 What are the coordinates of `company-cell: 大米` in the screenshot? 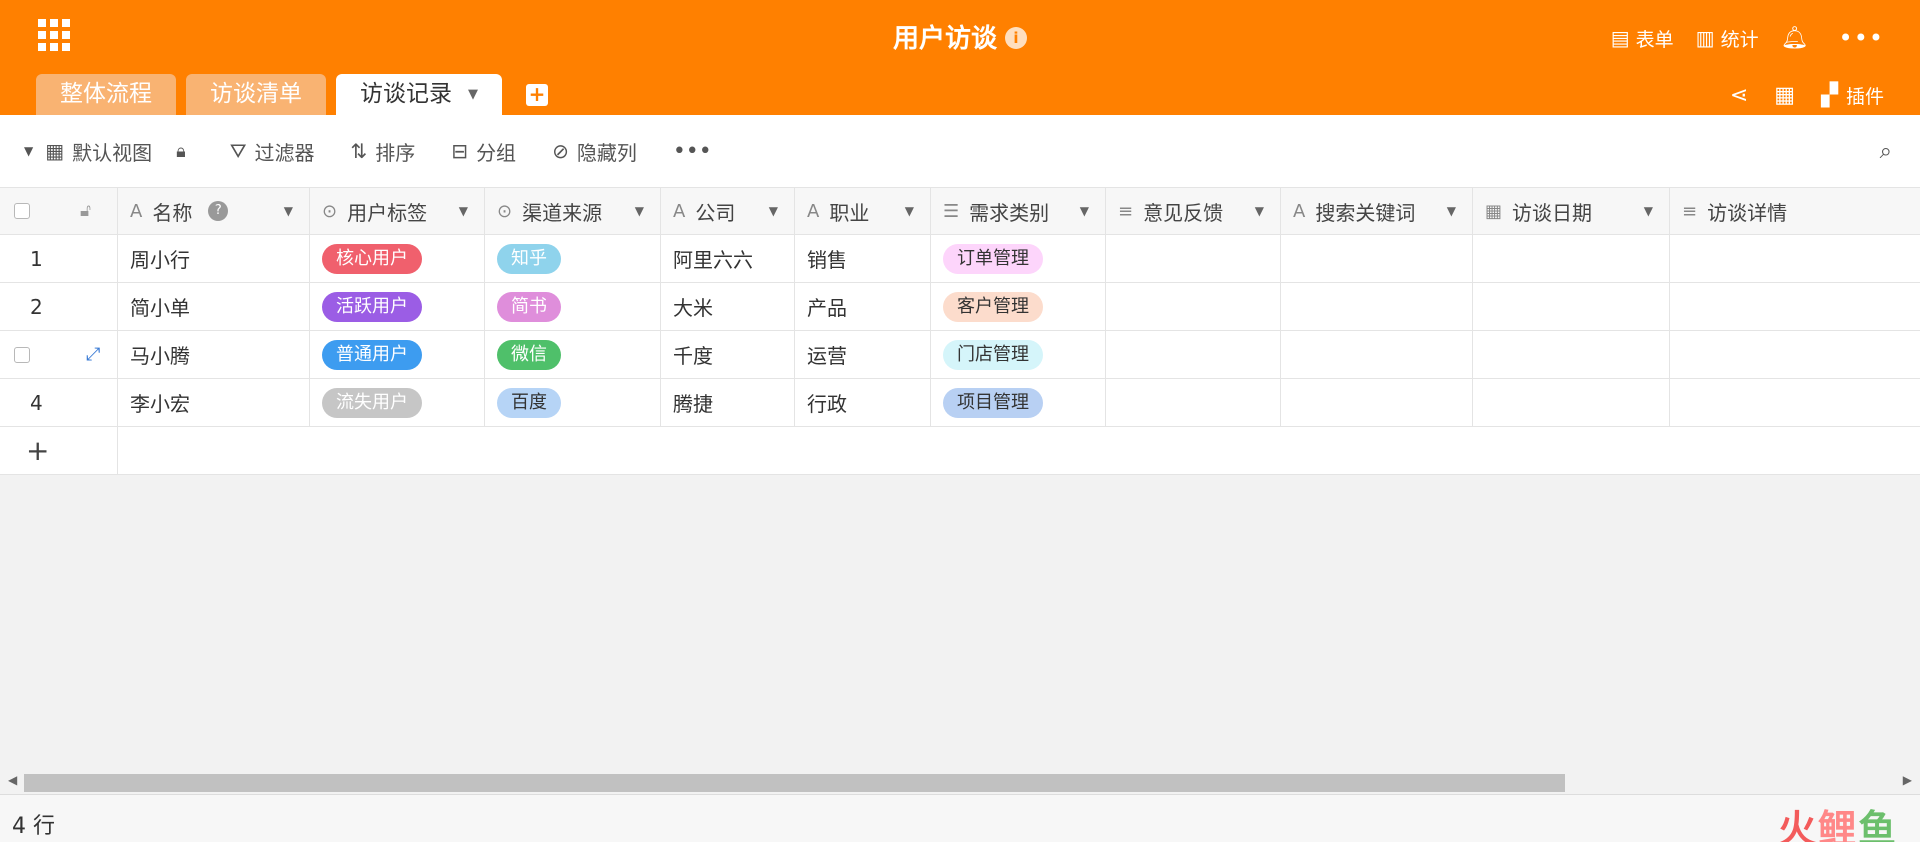 It's located at (728, 306).